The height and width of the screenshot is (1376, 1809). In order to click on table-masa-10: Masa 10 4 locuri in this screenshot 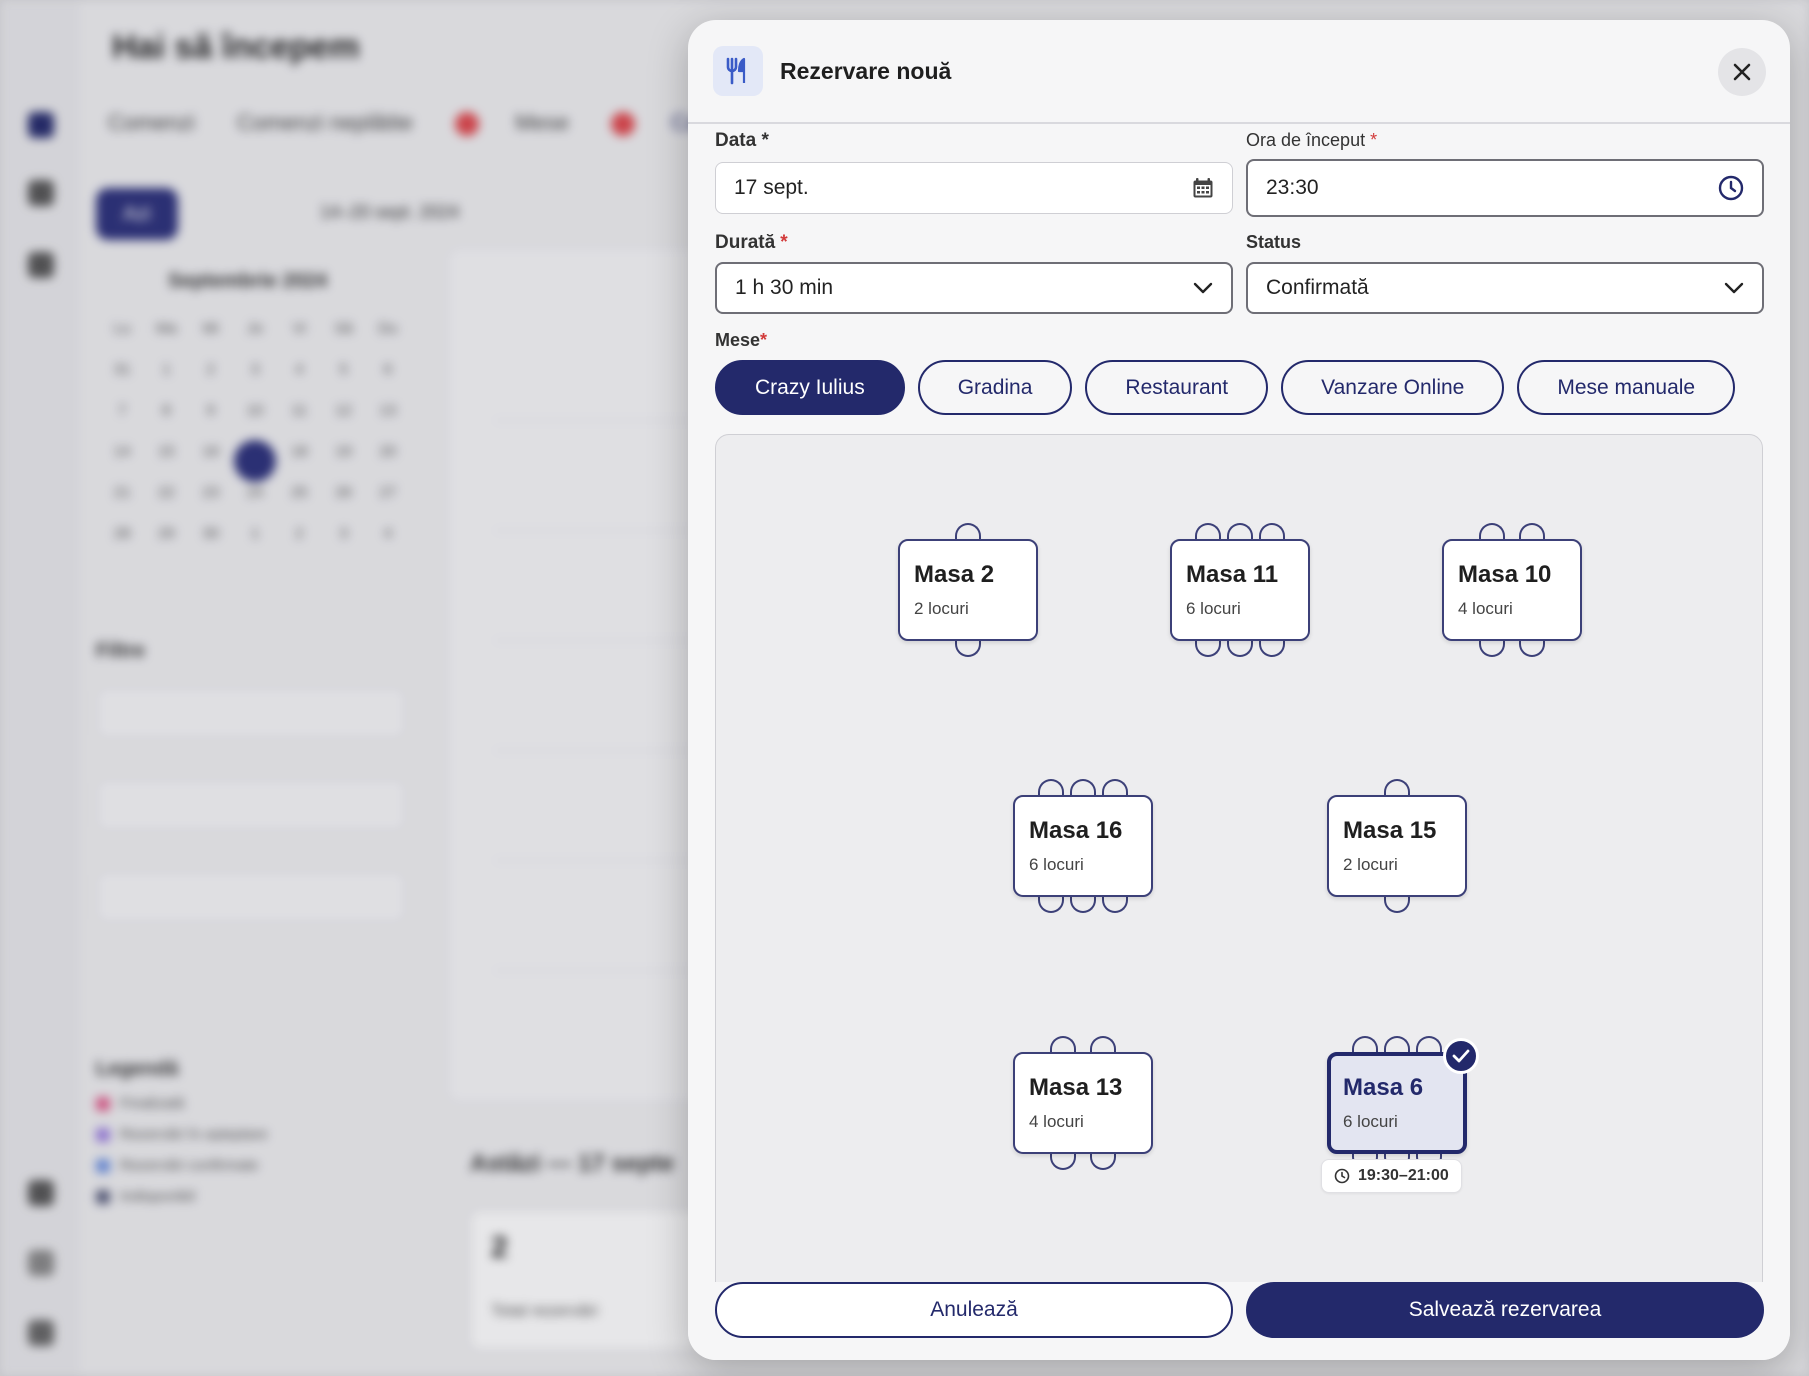, I will do `click(1512, 590)`.